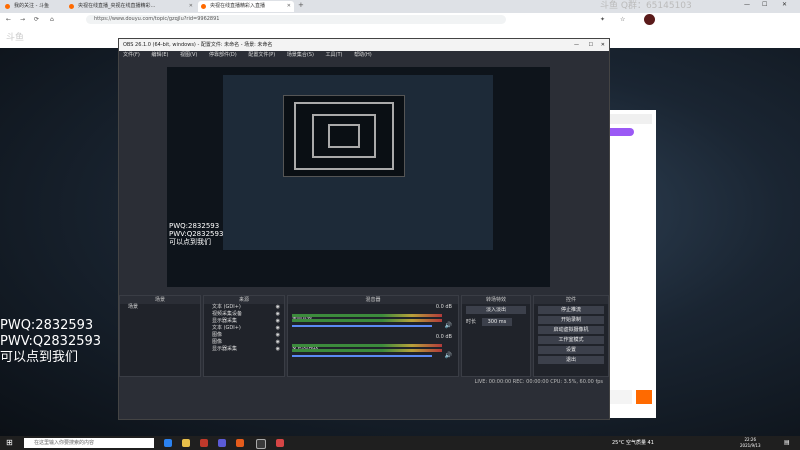 The image size is (800, 450). What do you see at coordinates (603, 45) in the screenshot?
I see `obs-close-icon: ✕` at bounding box center [603, 45].